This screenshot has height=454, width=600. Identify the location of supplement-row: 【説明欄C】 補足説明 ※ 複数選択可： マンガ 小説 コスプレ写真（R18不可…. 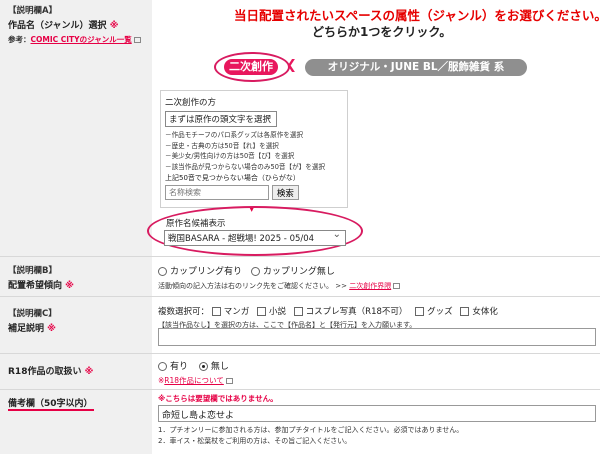
(300, 325).